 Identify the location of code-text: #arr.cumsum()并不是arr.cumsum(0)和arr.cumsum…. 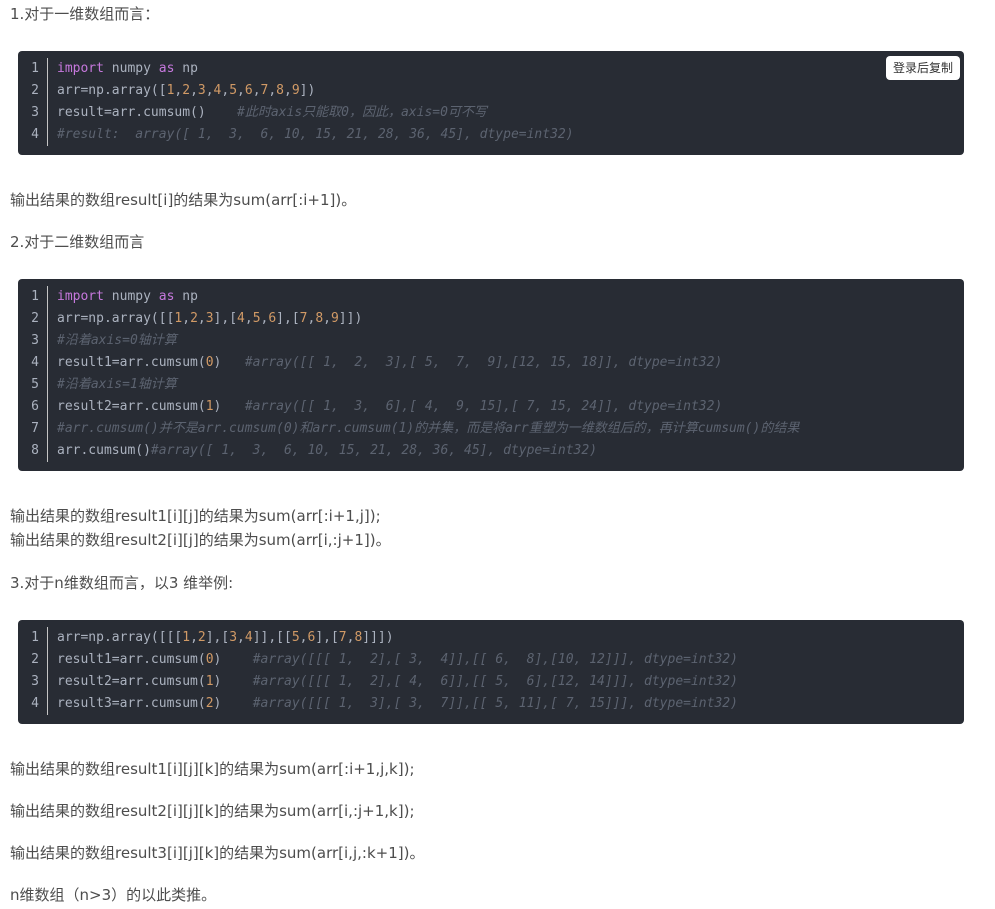
(423, 429).